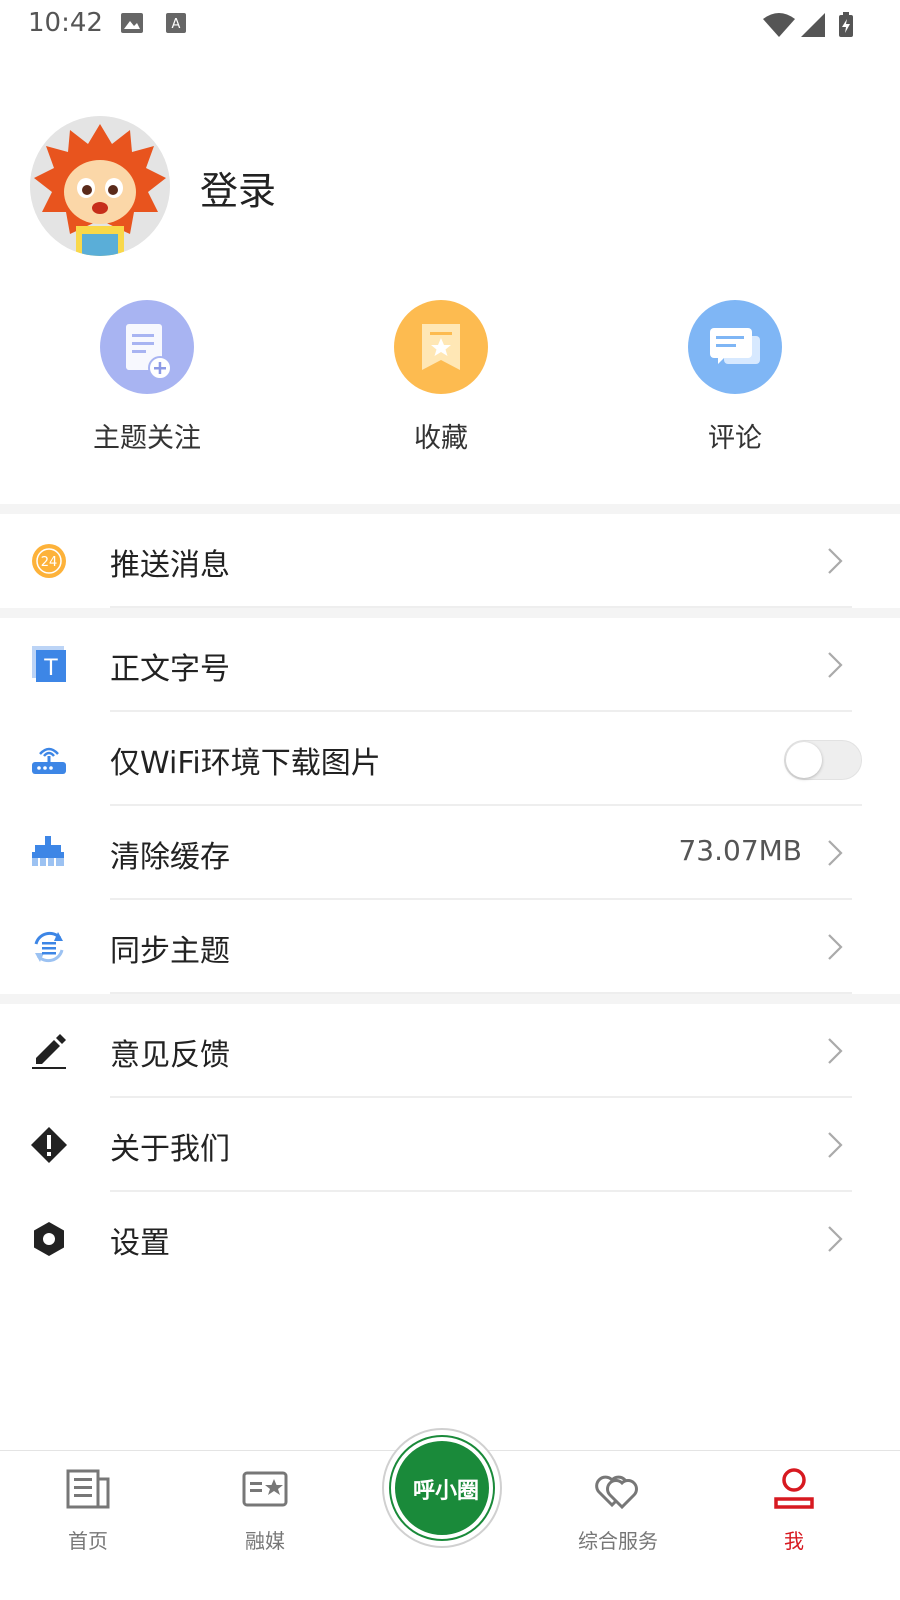 This screenshot has width=900, height=1600. I want to click on menu-row-push: 24 推送消息, so click(450, 561).